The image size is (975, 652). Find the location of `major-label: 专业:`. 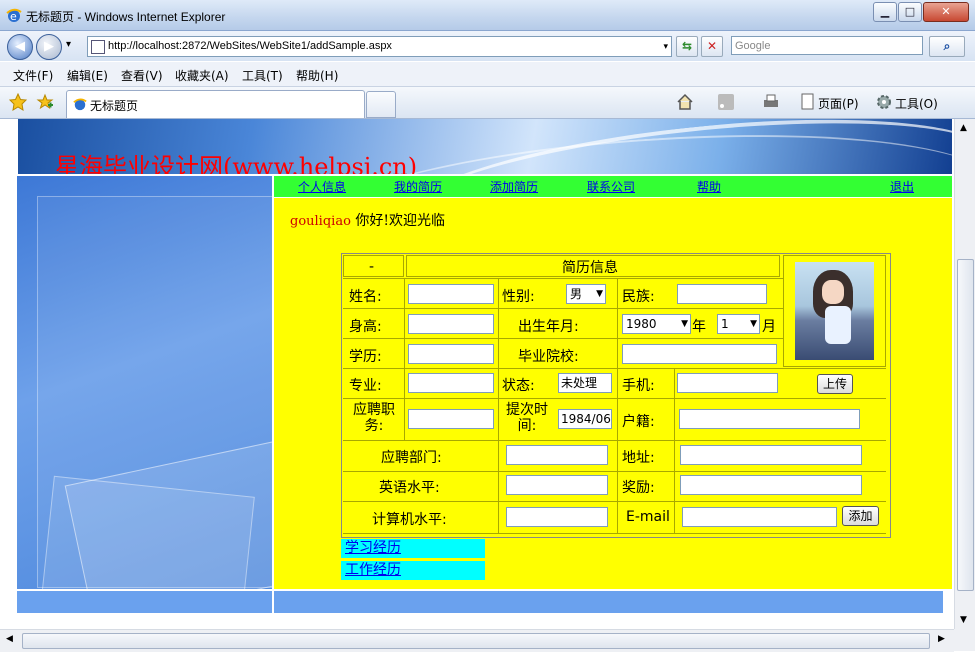

major-label: 专业: is located at coordinates (365, 386).